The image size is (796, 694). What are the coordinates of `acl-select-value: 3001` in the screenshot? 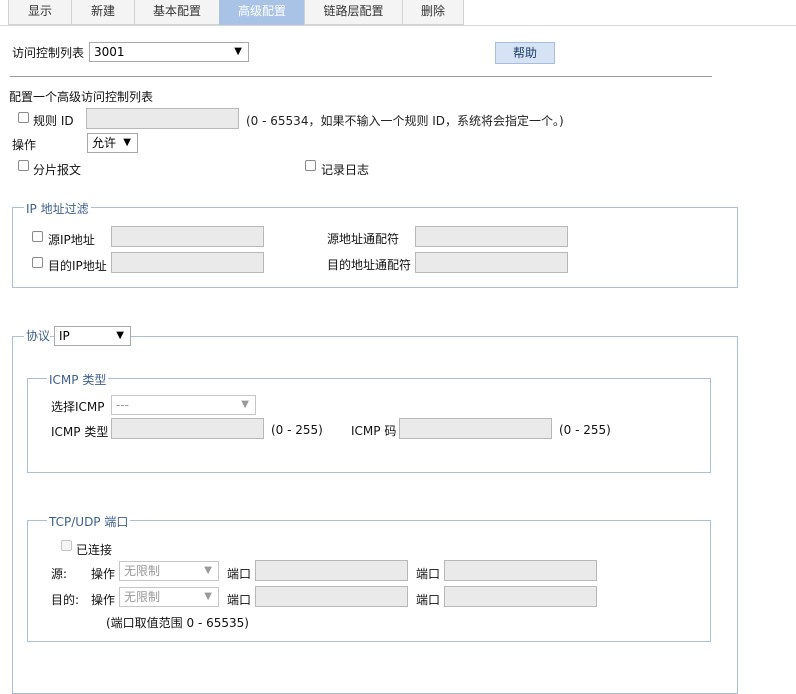 It's located at (109, 52).